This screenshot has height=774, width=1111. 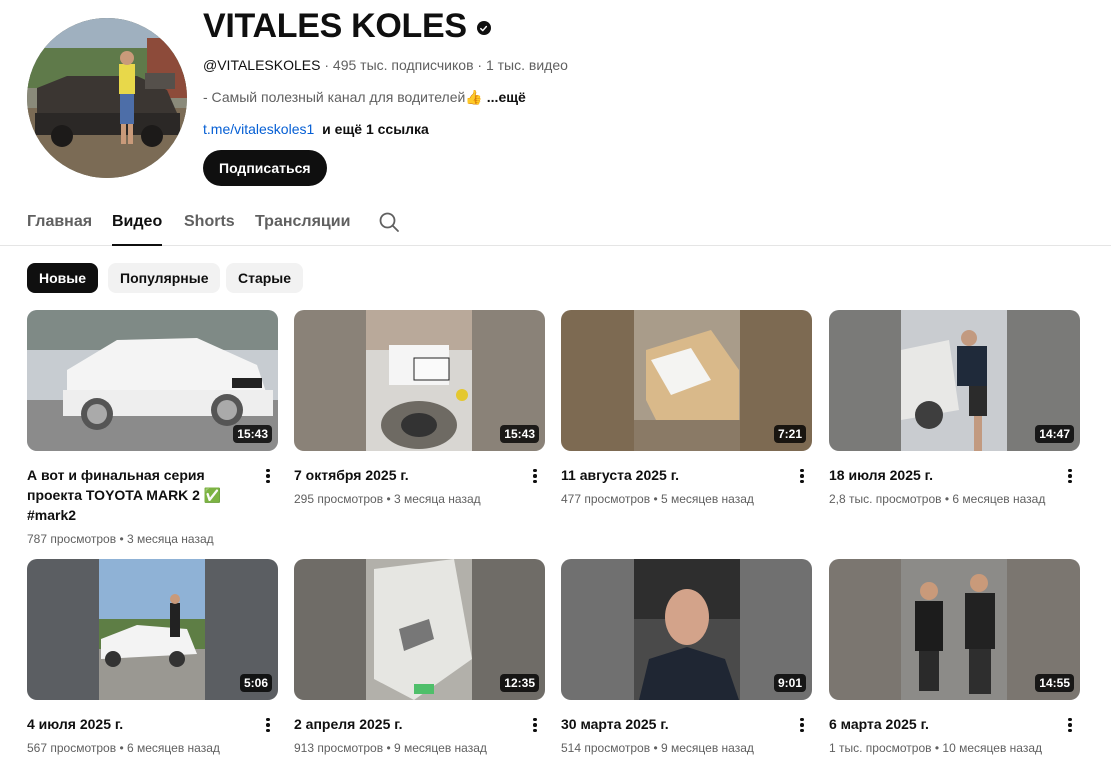 I want to click on avatar-photo, so click(x=107, y=98).